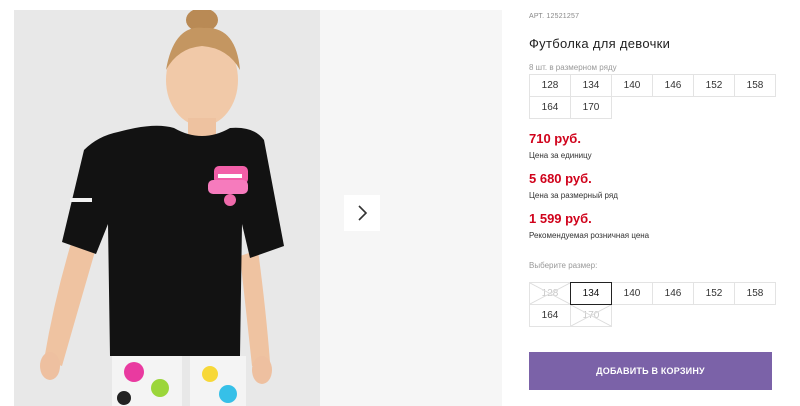 This screenshot has height=406, width=800. I want to click on pack-size-cell: 146, so click(673, 85).